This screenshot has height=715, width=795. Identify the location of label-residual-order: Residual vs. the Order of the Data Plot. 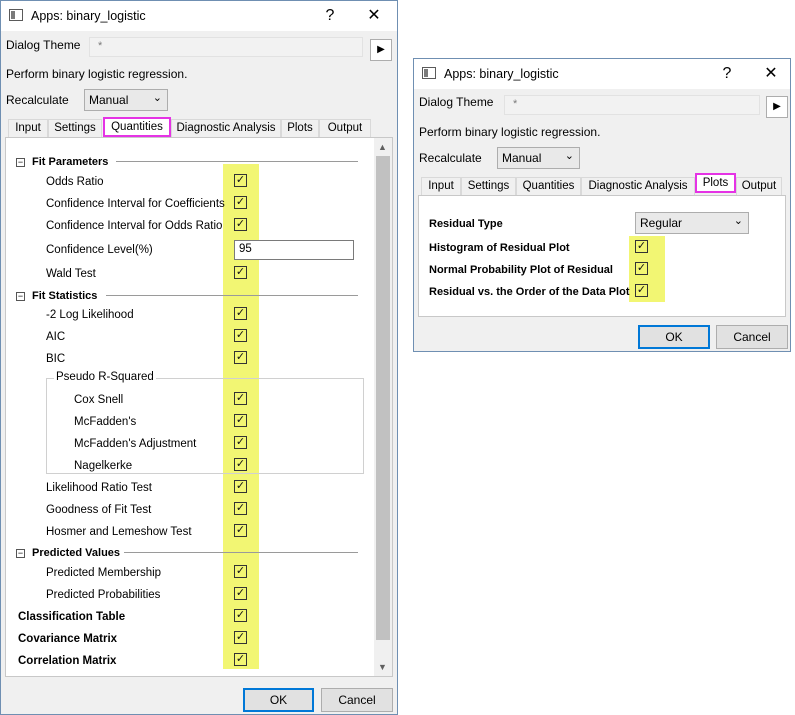
(529, 292).